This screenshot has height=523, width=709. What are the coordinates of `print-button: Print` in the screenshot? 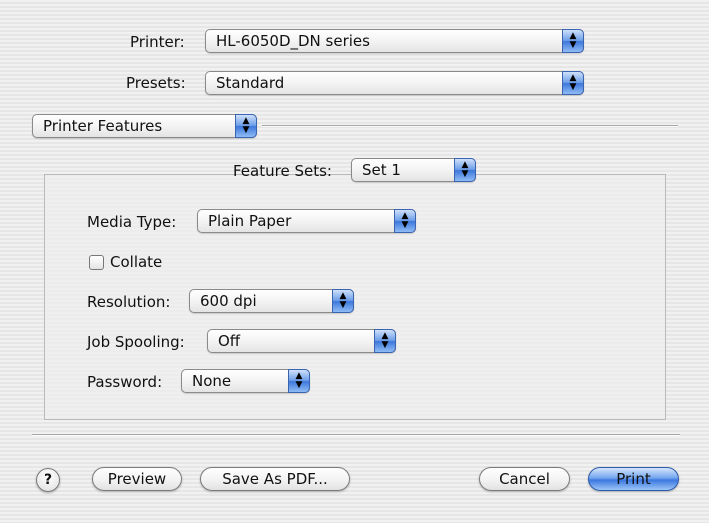 It's located at (633, 479).